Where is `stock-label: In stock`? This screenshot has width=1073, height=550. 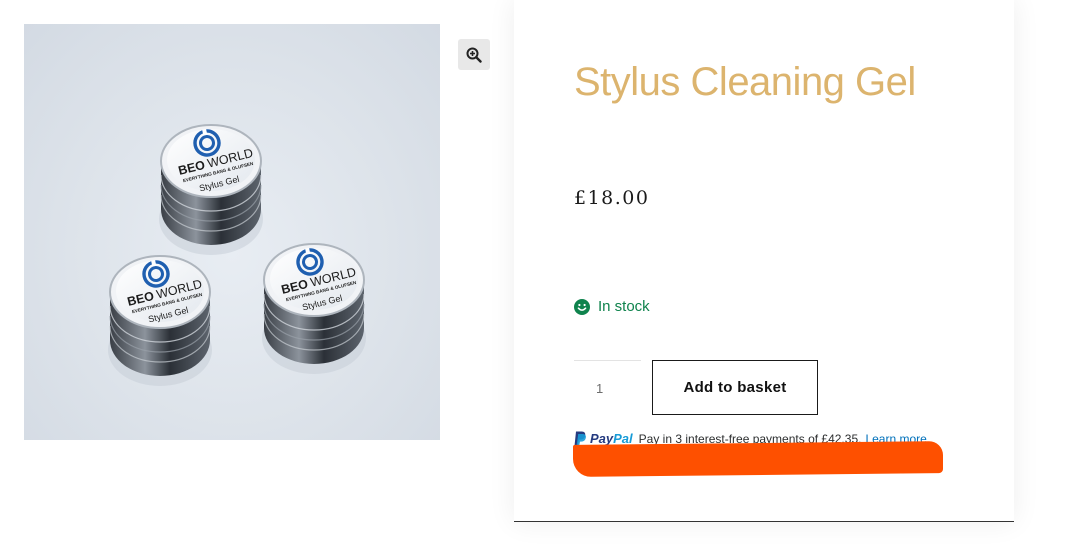
stock-label: In stock is located at coordinates (624, 306).